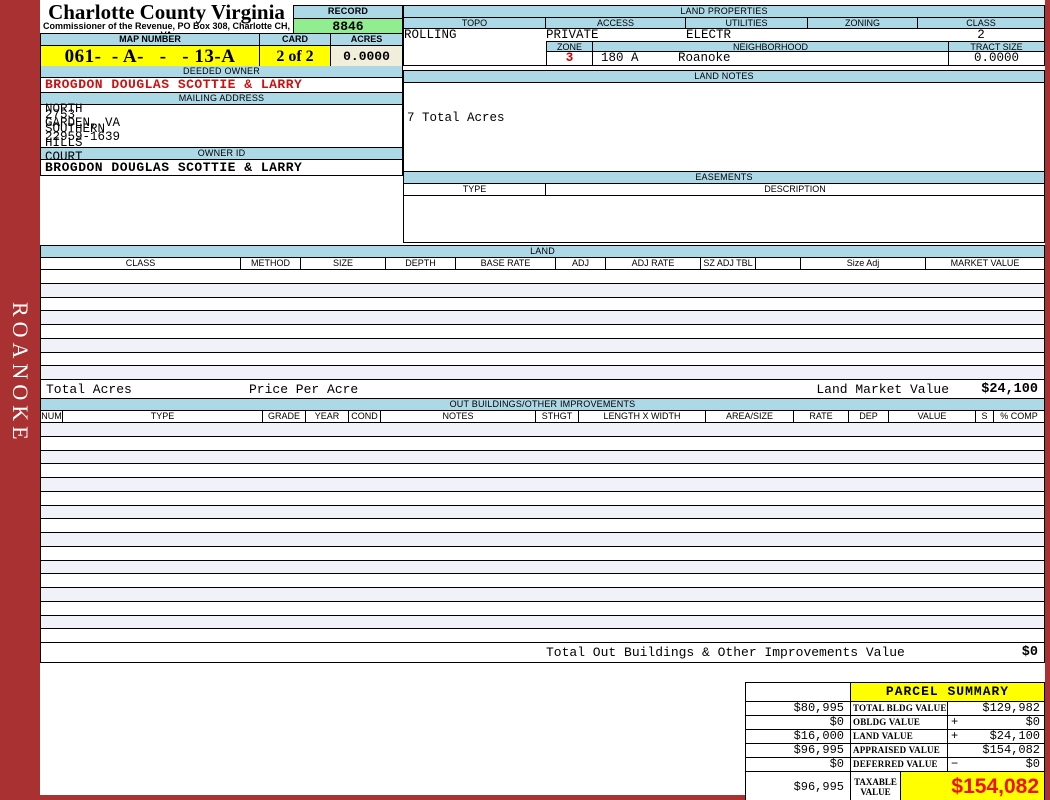 The image size is (1050, 800). What do you see at coordinates (798, 764) in the screenshot?
I see `prior-value: $0` at bounding box center [798, 764].